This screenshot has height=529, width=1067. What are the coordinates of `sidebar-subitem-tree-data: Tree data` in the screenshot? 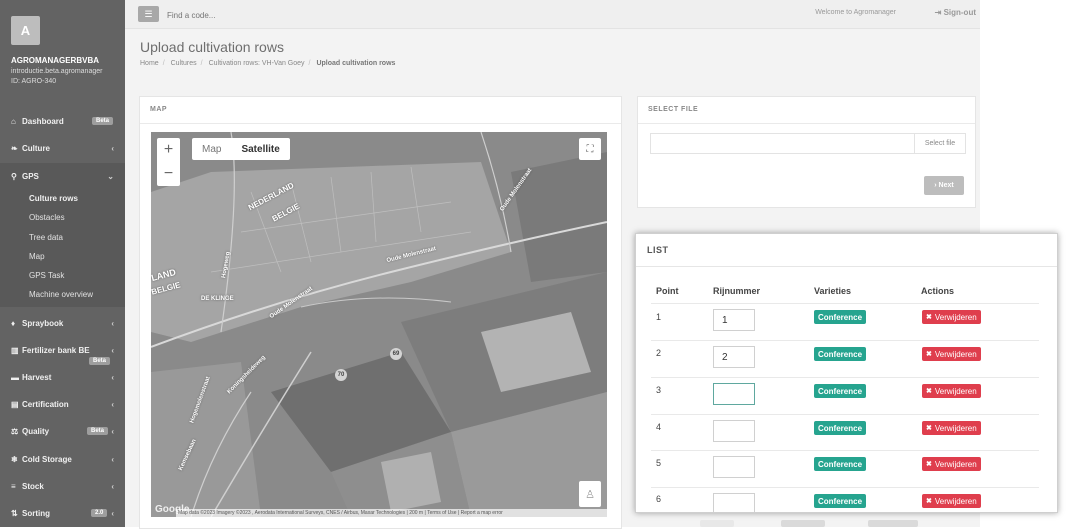 It's located at (46, 237).